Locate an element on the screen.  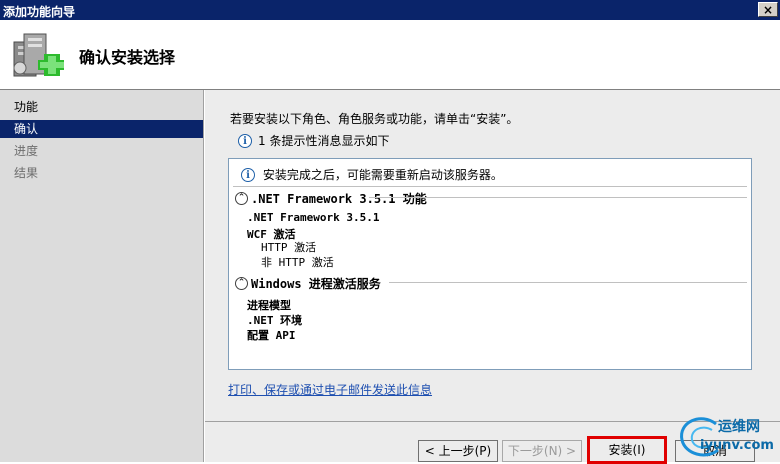
notice-text: 1 条提示性消息显示如下 is located at coordinates (324, 141).